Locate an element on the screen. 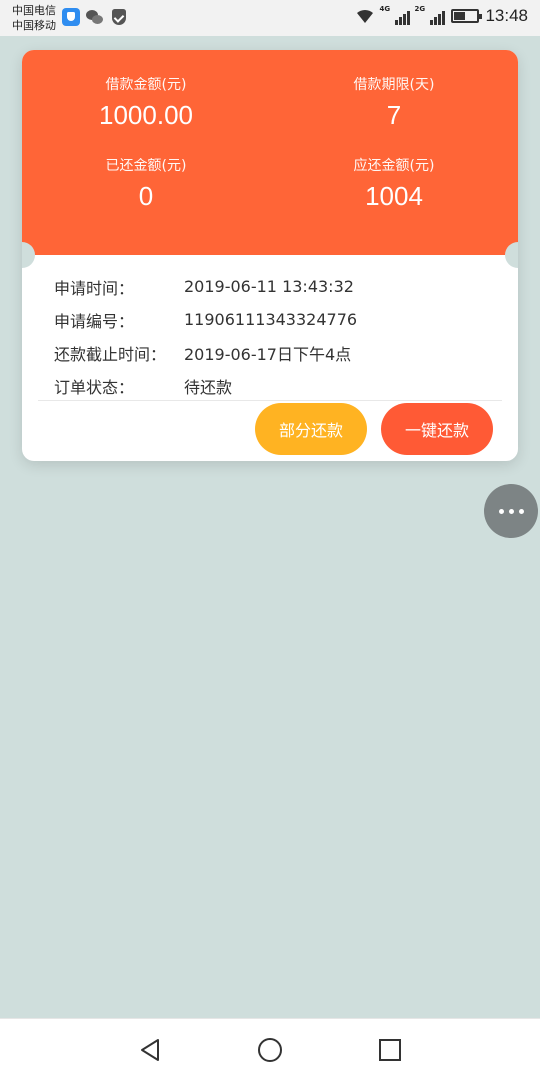 The height and width of the screenshot is (1080, 540). full-repay-button: 一键还款 is located at coordinates (437, 429).